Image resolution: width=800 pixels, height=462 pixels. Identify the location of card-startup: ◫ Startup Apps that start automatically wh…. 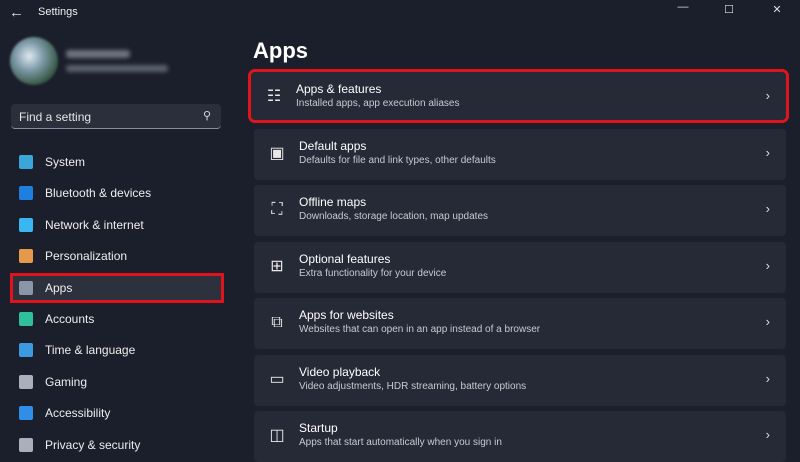
(520, 436).